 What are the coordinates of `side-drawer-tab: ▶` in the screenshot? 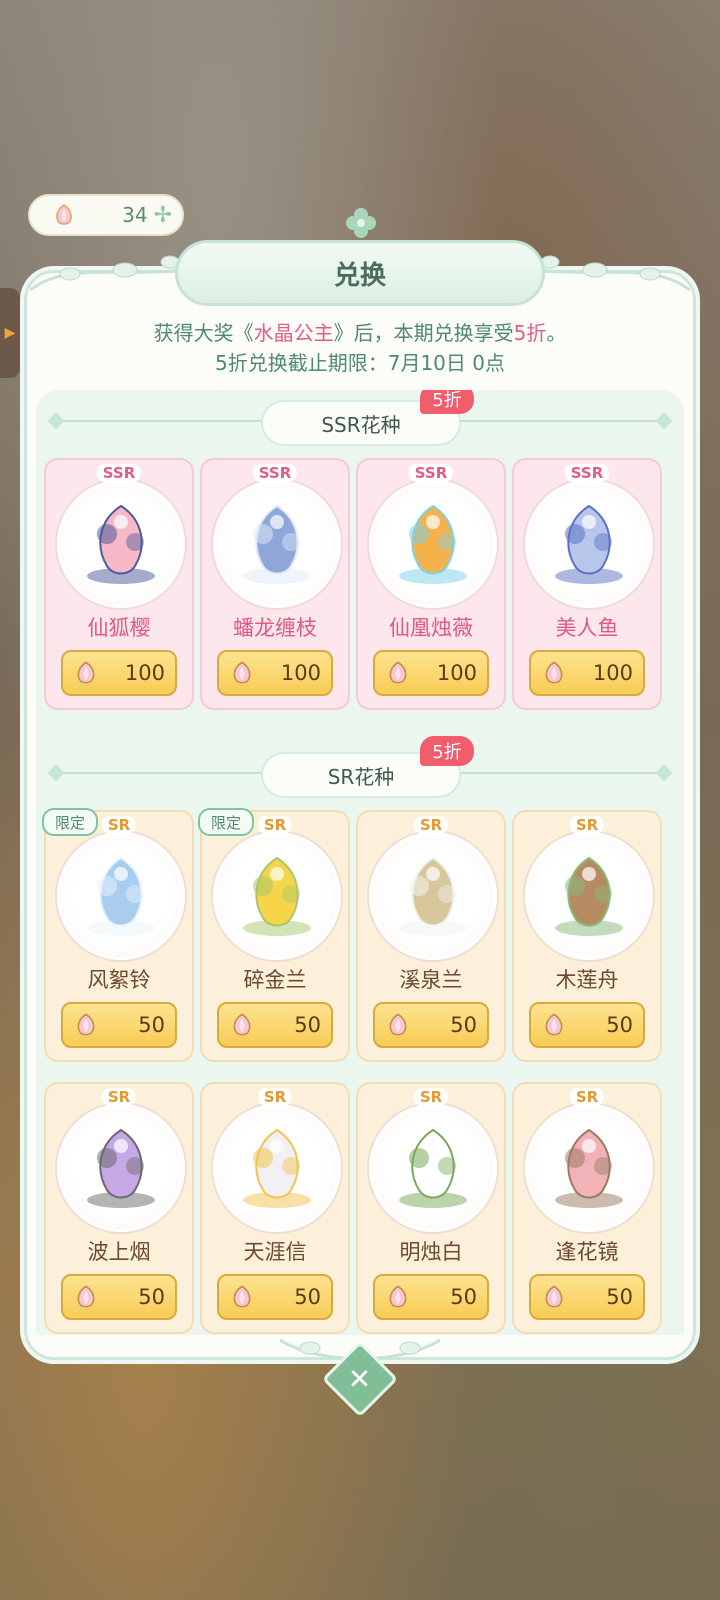 It's located at (10, 333).